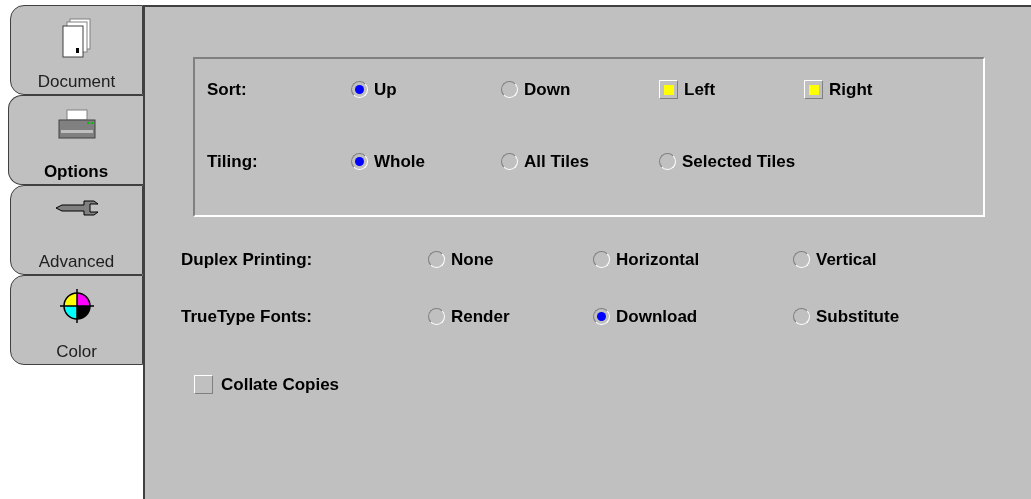  I want to click on option-label: Download, so click(657, 316).